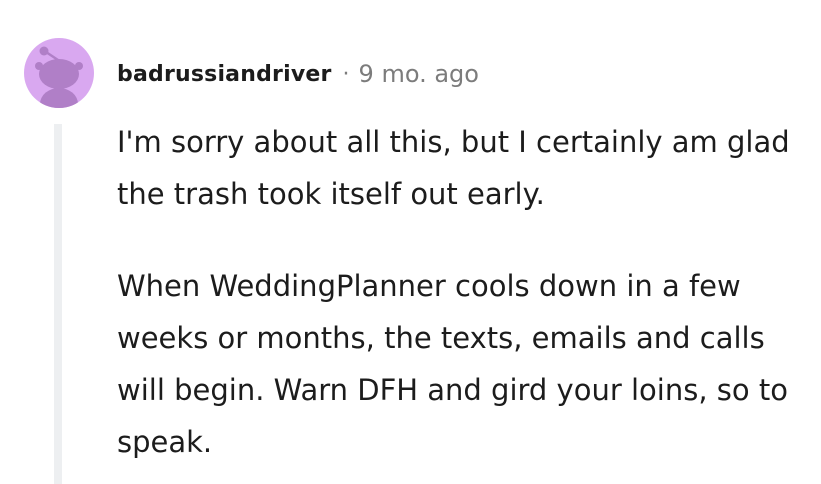 Image resolution: width=821 pixels, height=484 pixels. Describe the element at coordinates (419, 74) in the screenshot. I see `comment-timestamp: 9 mo. ago` at that location.